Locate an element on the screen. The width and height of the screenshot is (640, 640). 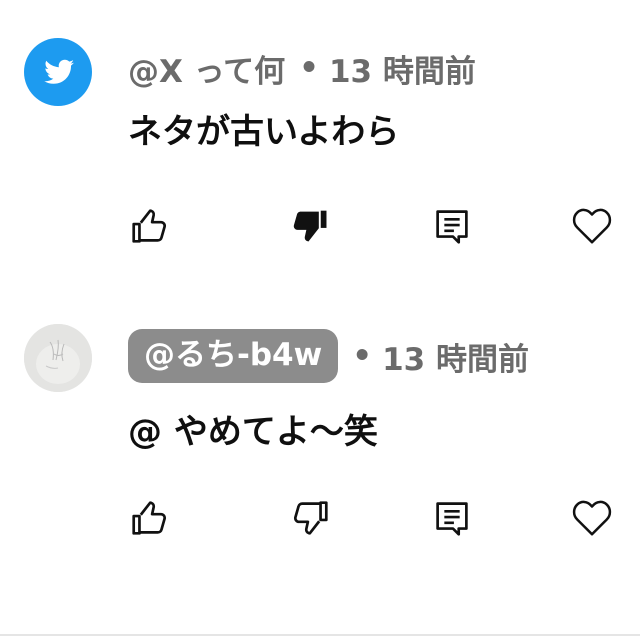
comment-meta: @るち-b4w • 13 時間前 is located at coordinates (328, 356).